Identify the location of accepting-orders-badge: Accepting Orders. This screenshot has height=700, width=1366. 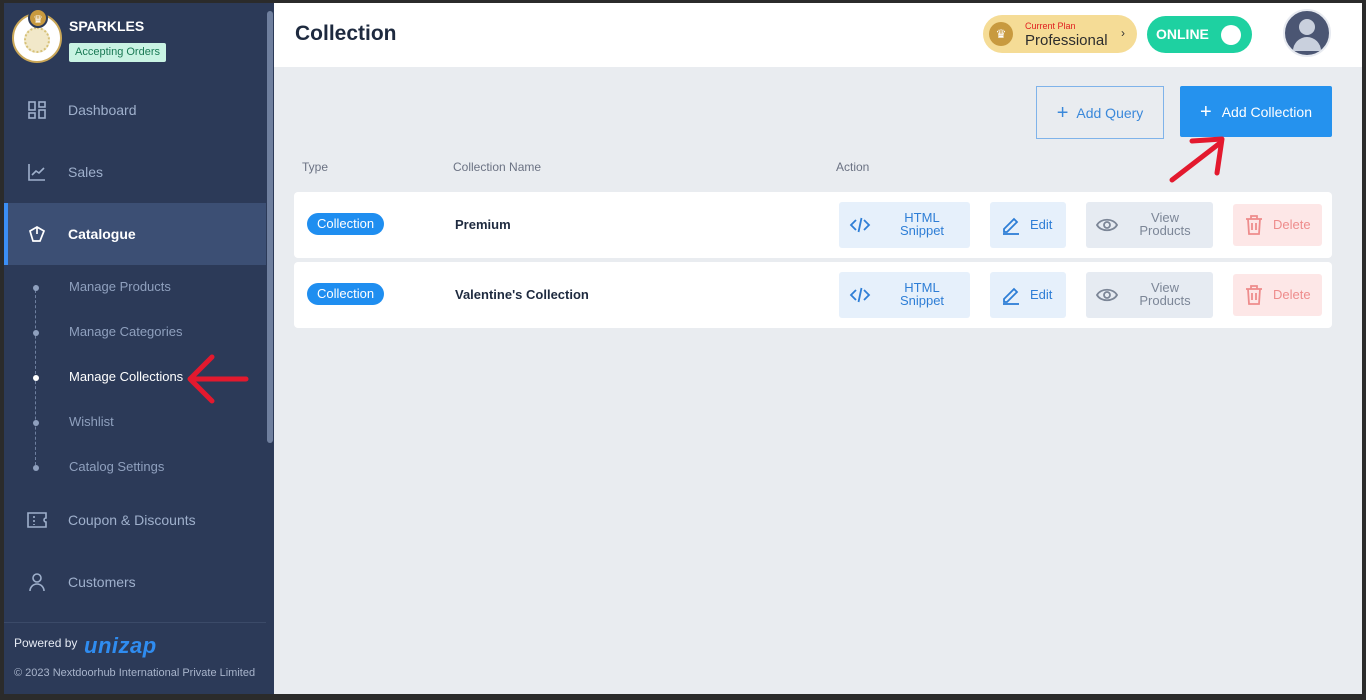
(117, 52).